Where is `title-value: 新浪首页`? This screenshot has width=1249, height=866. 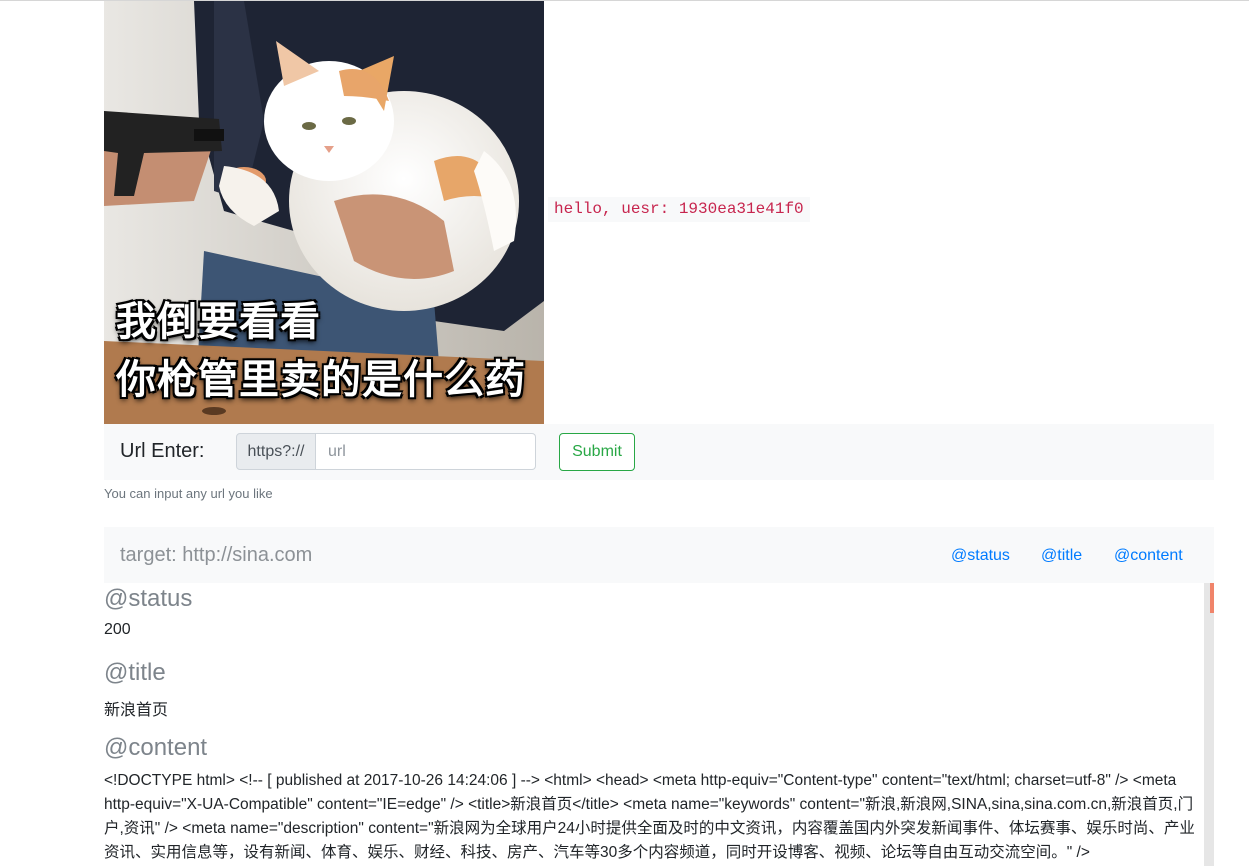 title-value: 新浪首页 is located at coordinates (136, 710).